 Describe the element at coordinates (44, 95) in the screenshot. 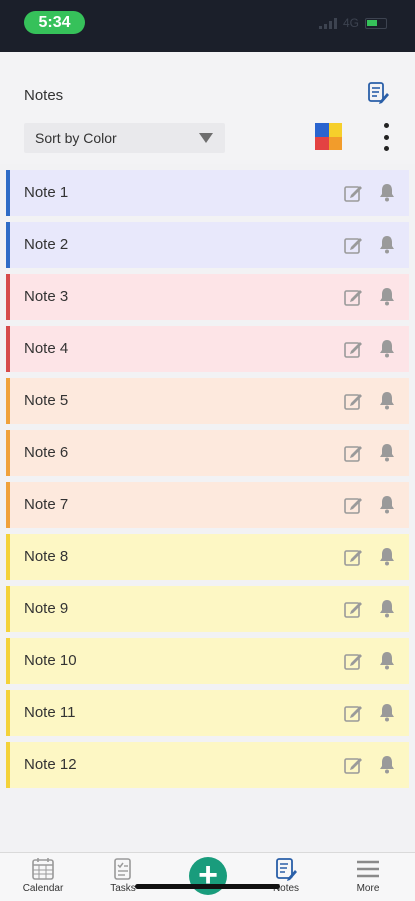

I see `page-title: Notes` at that location.